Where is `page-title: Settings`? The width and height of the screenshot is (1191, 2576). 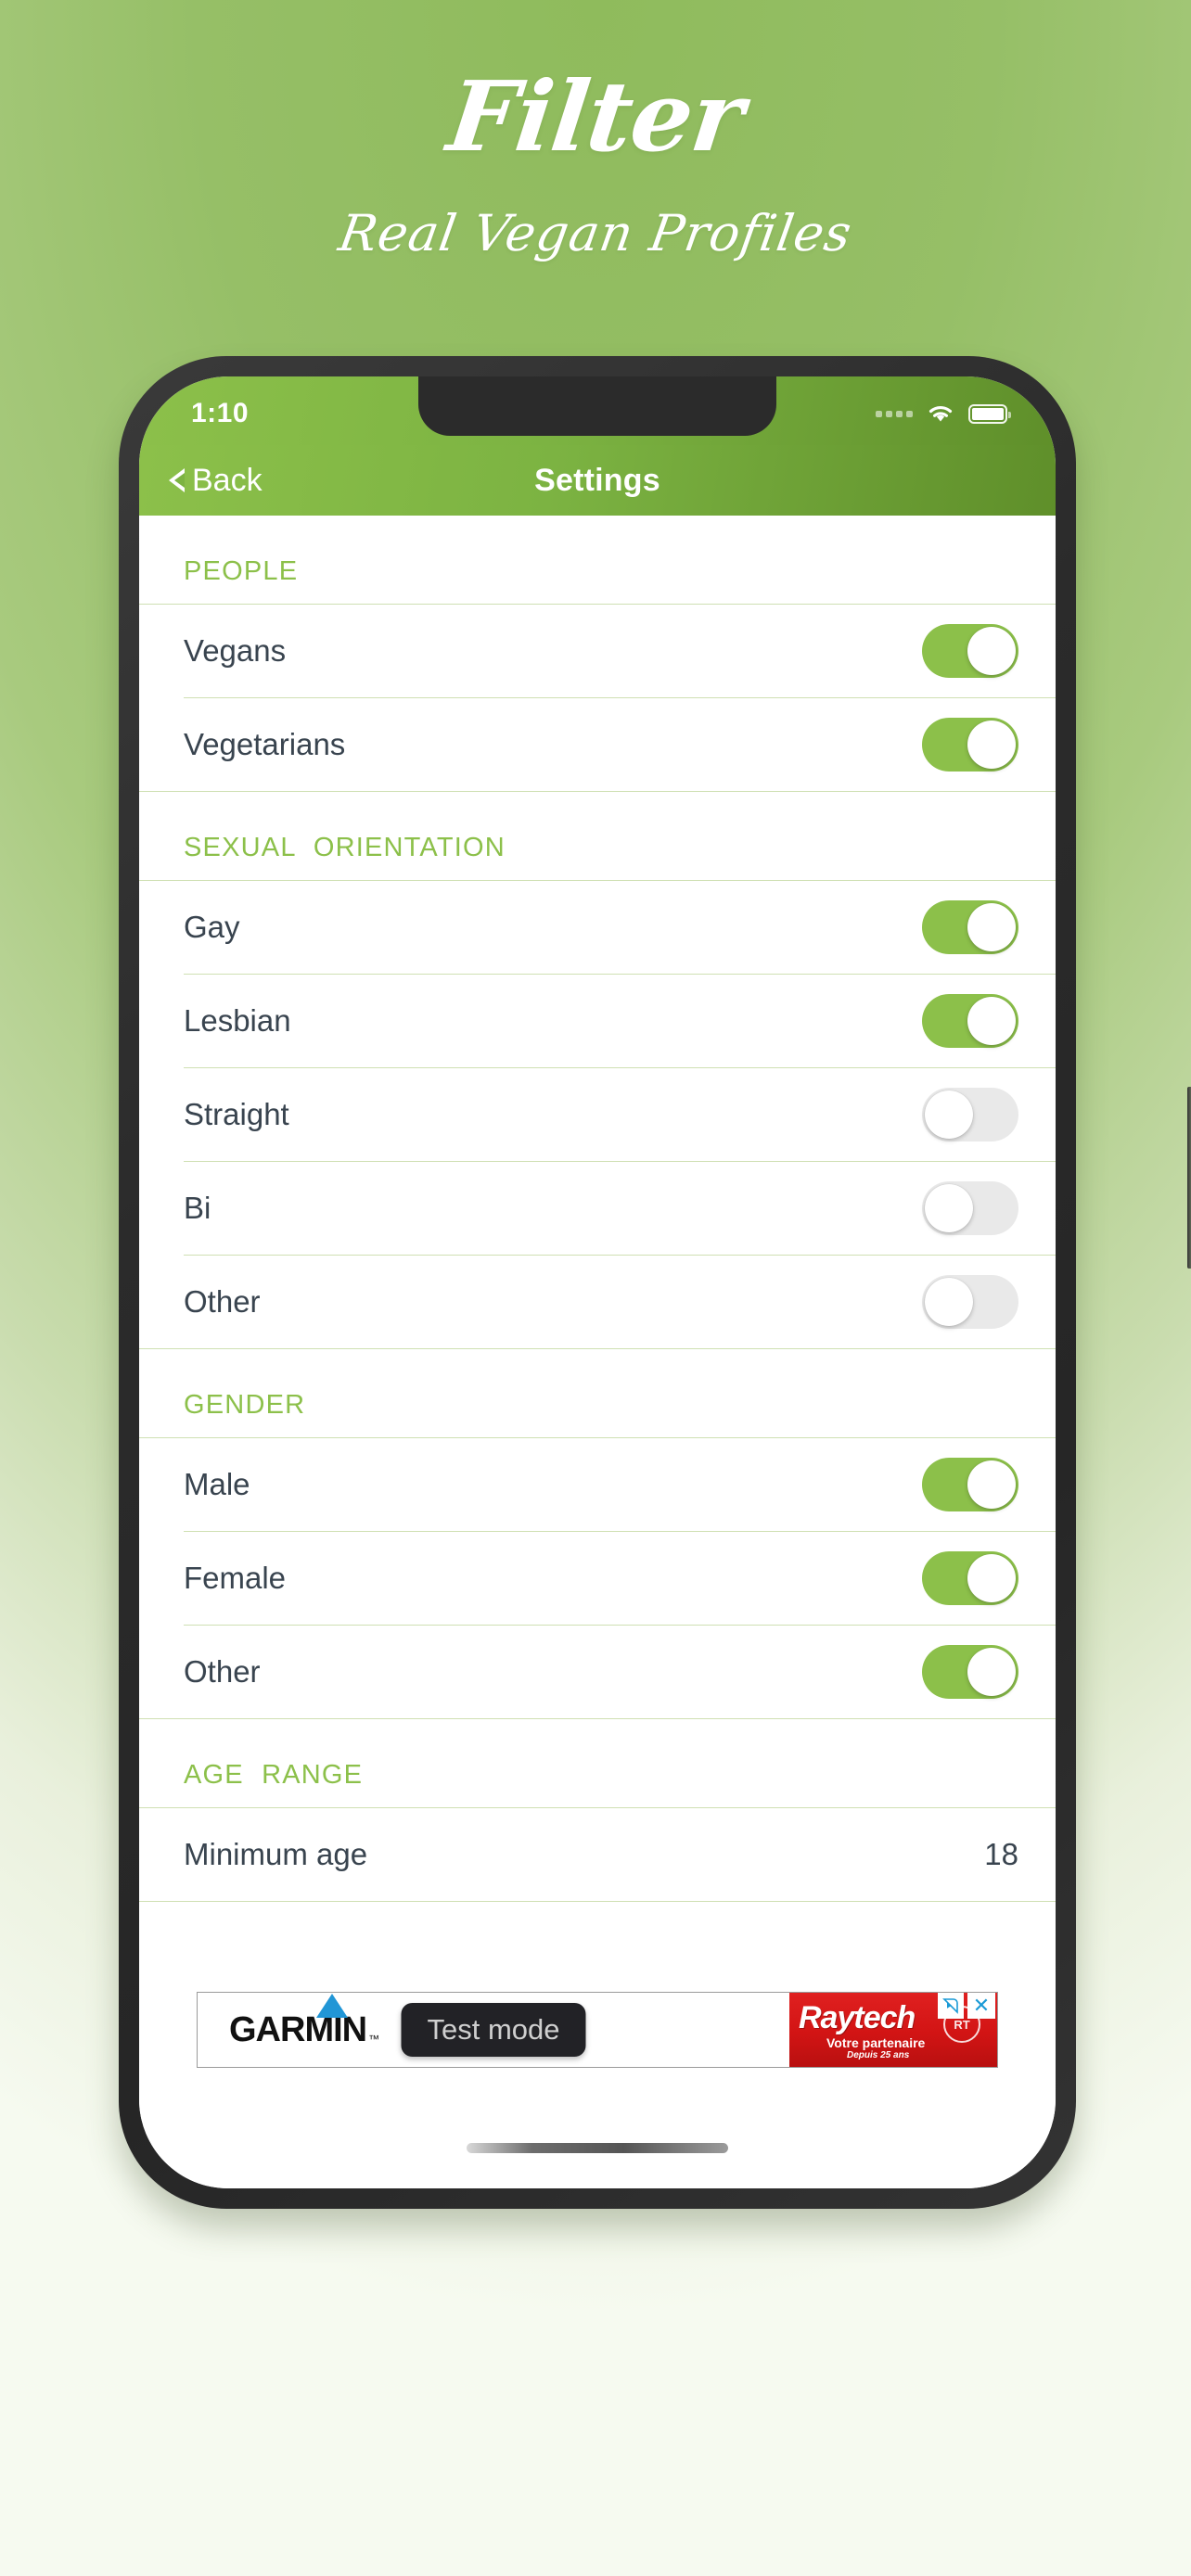
page-title: Settings is located at coordinates (597, 480).